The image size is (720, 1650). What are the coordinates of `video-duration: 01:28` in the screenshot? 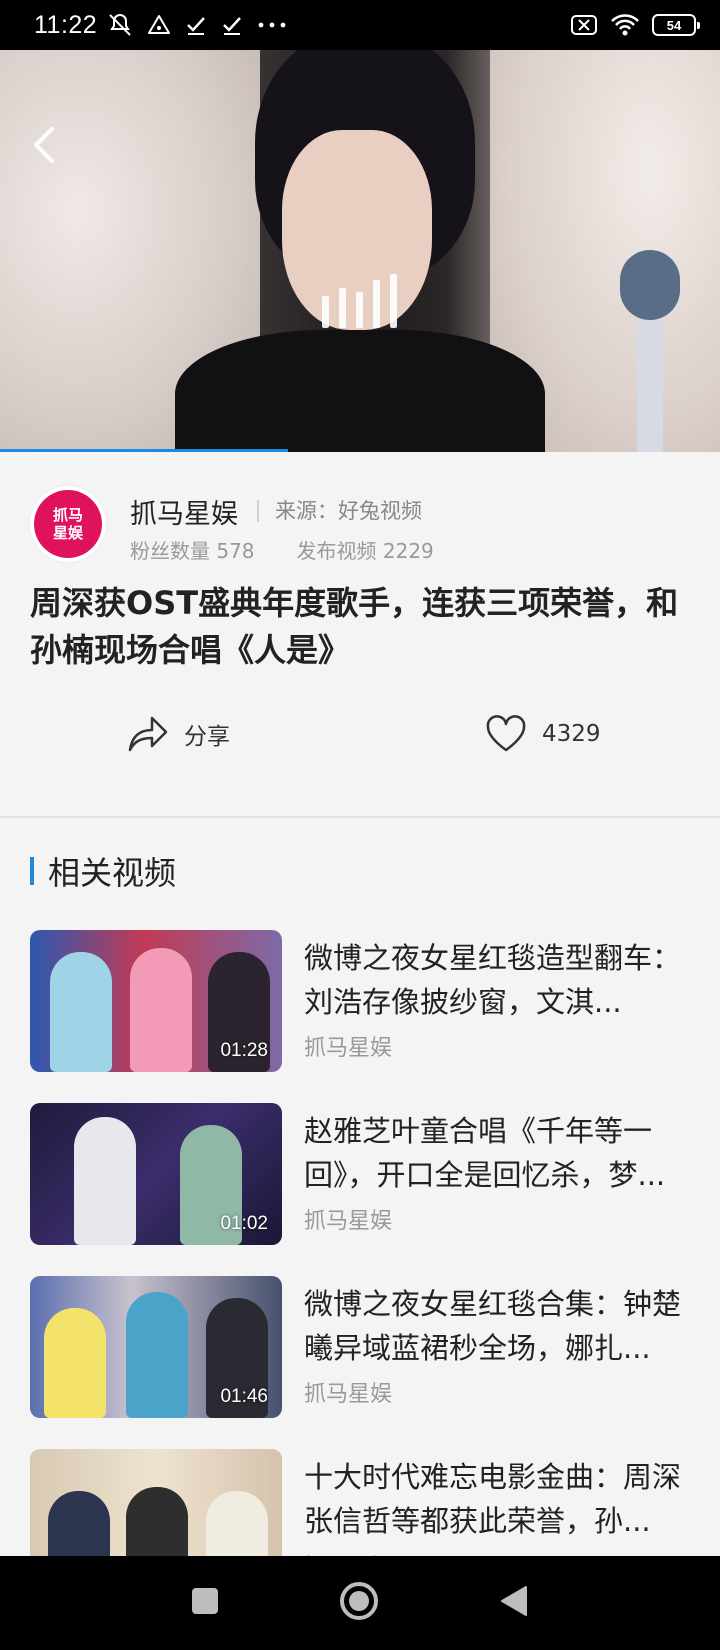 It's located at (244, 1050).